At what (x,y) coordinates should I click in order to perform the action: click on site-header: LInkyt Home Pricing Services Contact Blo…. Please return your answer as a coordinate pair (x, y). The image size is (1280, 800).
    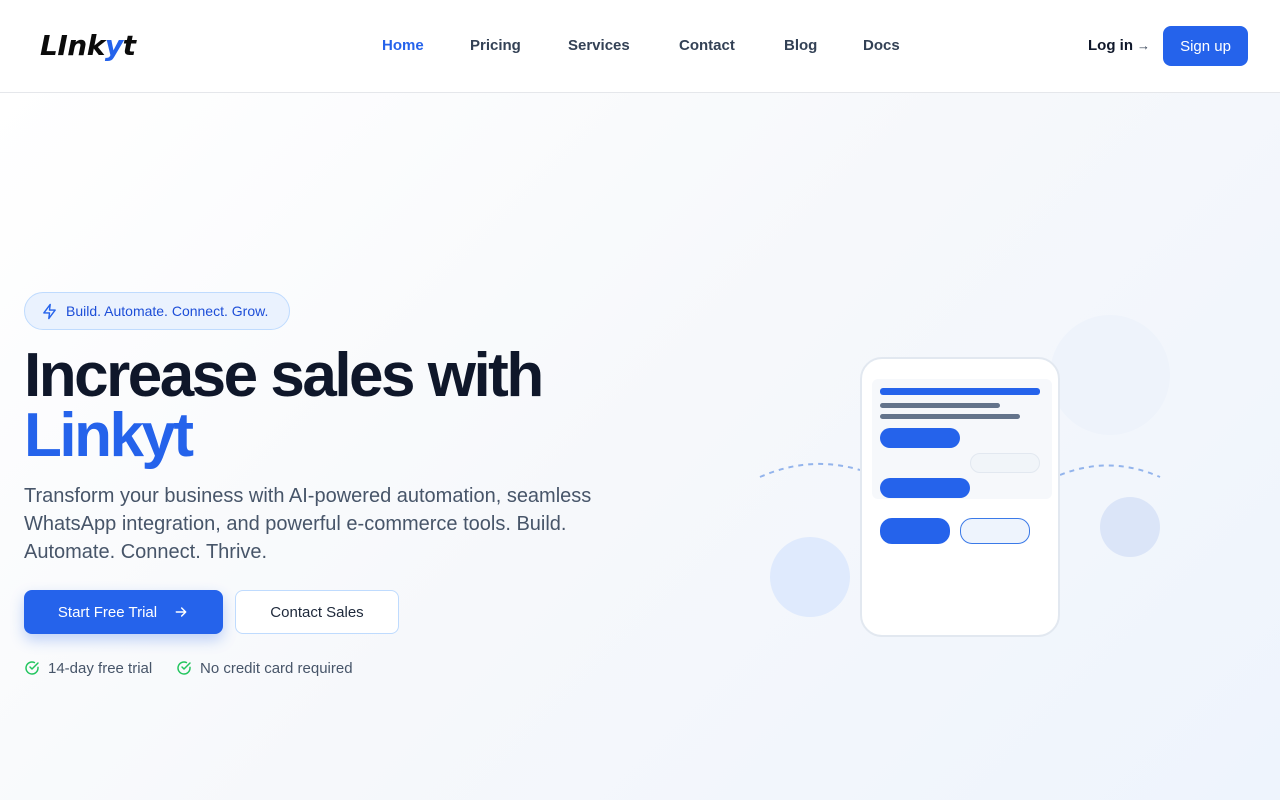
    Looking at the image, I should click on (640, 46).